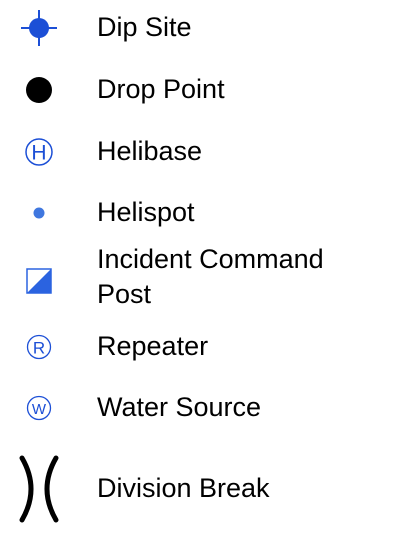 The image size is (393, 539). Describe the element at coordinates (161, 89) in the screenshot. I see `legend-label: Drop Point` at that location.